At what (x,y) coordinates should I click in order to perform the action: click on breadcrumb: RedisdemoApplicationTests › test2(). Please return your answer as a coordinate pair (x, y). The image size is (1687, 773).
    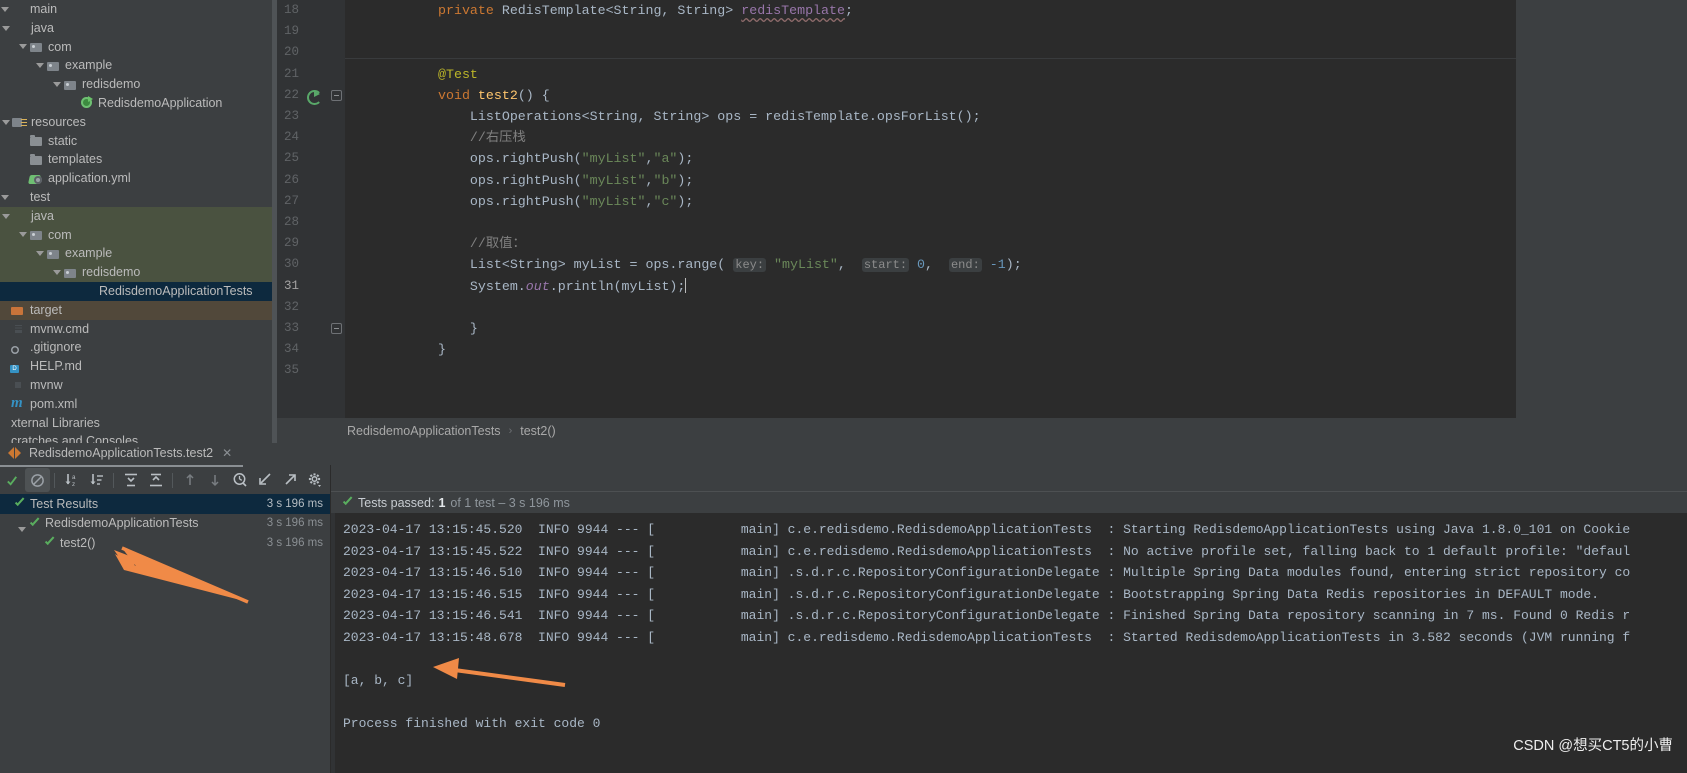
    Looking at the image, I should click on (982, 430).